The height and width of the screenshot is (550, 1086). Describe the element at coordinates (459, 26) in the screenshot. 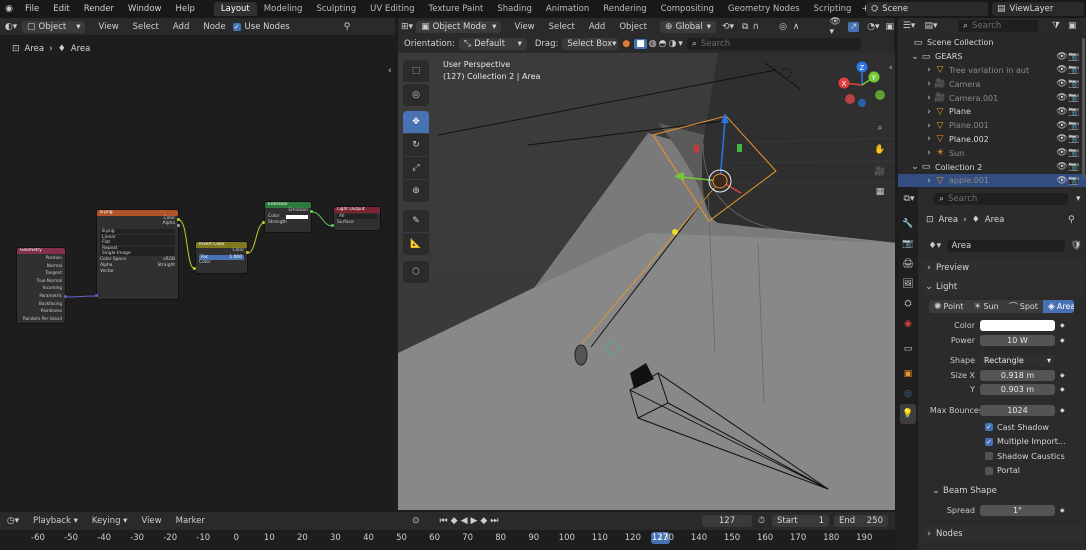

I see `mode-dropdown: ▣ Object Mode ▾` at that location.